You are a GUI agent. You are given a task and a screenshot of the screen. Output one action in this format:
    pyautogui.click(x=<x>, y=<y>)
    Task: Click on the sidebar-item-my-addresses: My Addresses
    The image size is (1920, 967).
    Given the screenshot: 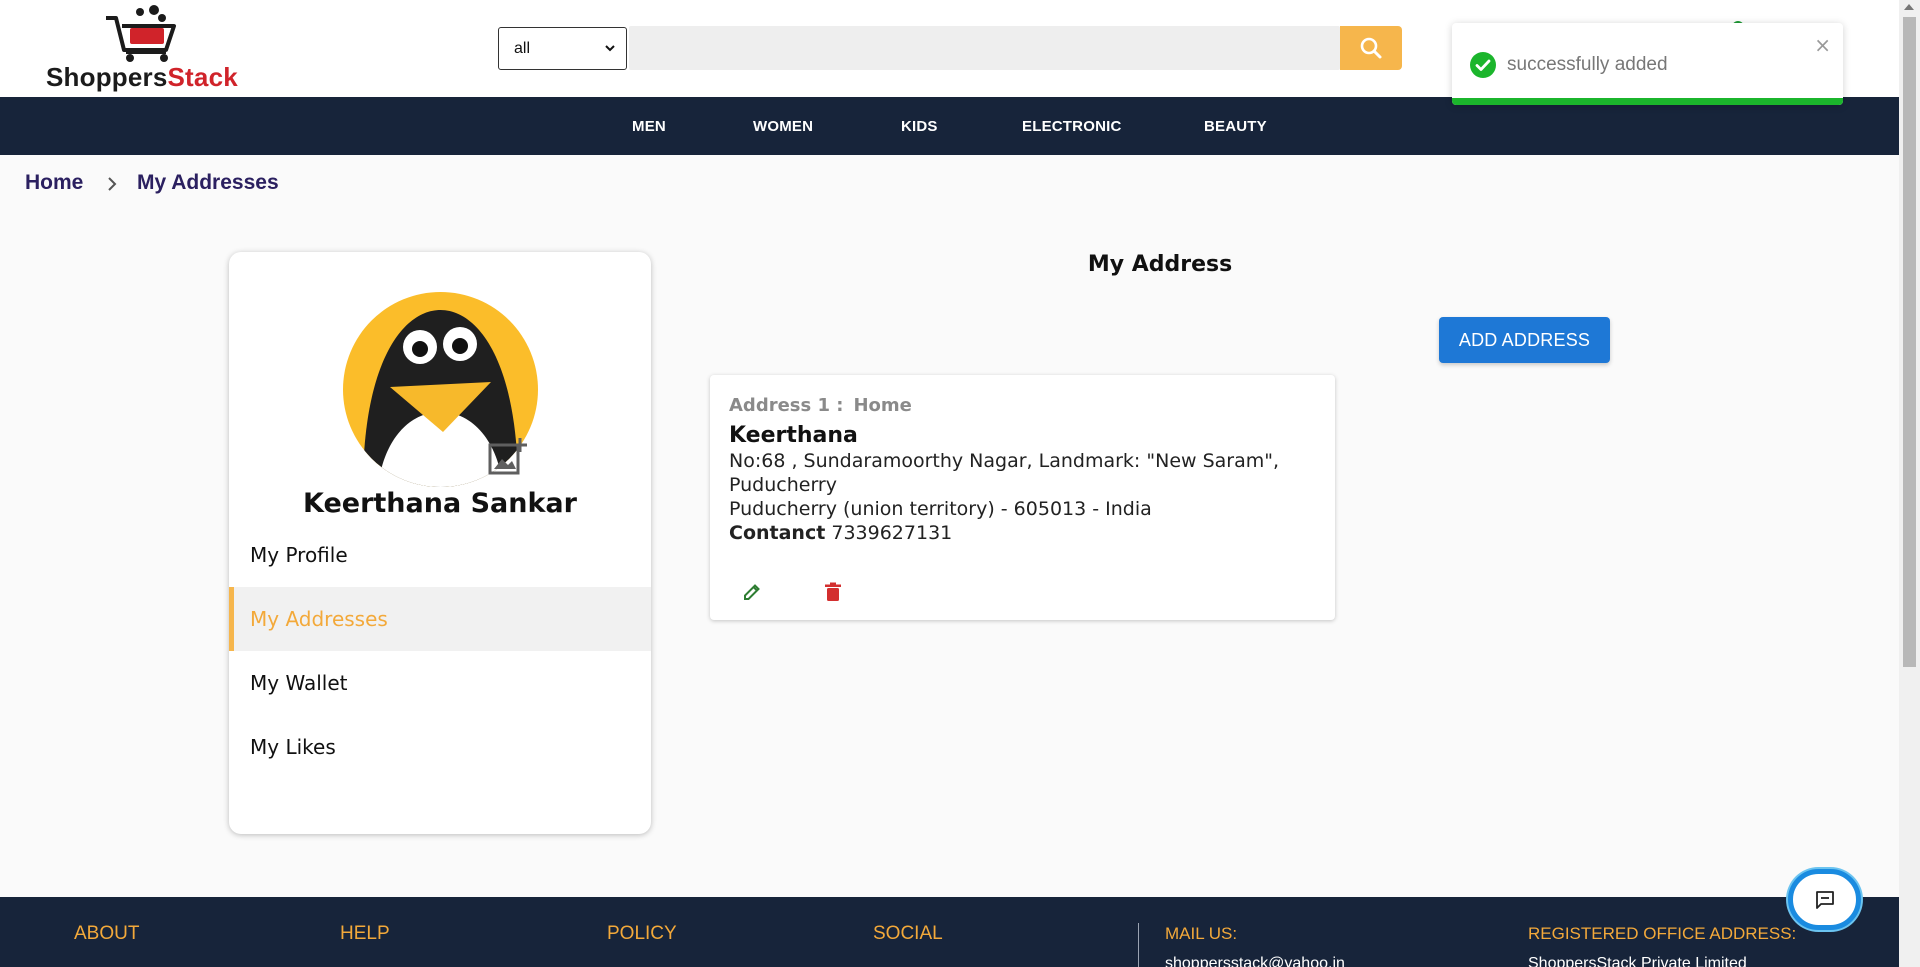 What is the action you would take?
    pyautogui.click(x=440, y=619)
    